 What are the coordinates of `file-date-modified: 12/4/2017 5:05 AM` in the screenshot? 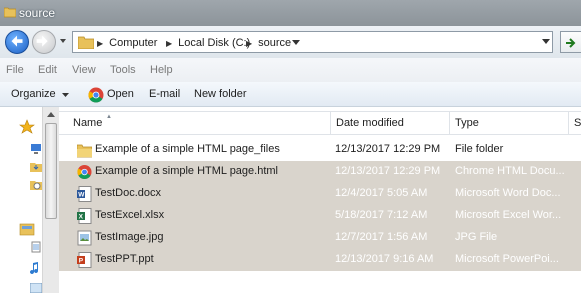 It's located at (381, 193).